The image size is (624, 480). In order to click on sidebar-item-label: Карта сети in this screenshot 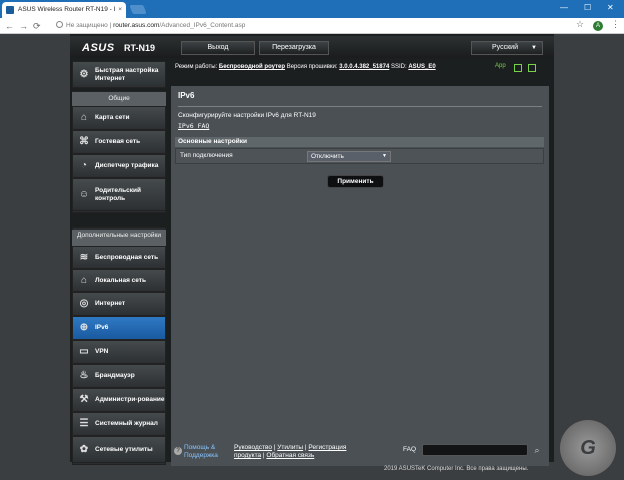, I will do `click(112, 117)`.